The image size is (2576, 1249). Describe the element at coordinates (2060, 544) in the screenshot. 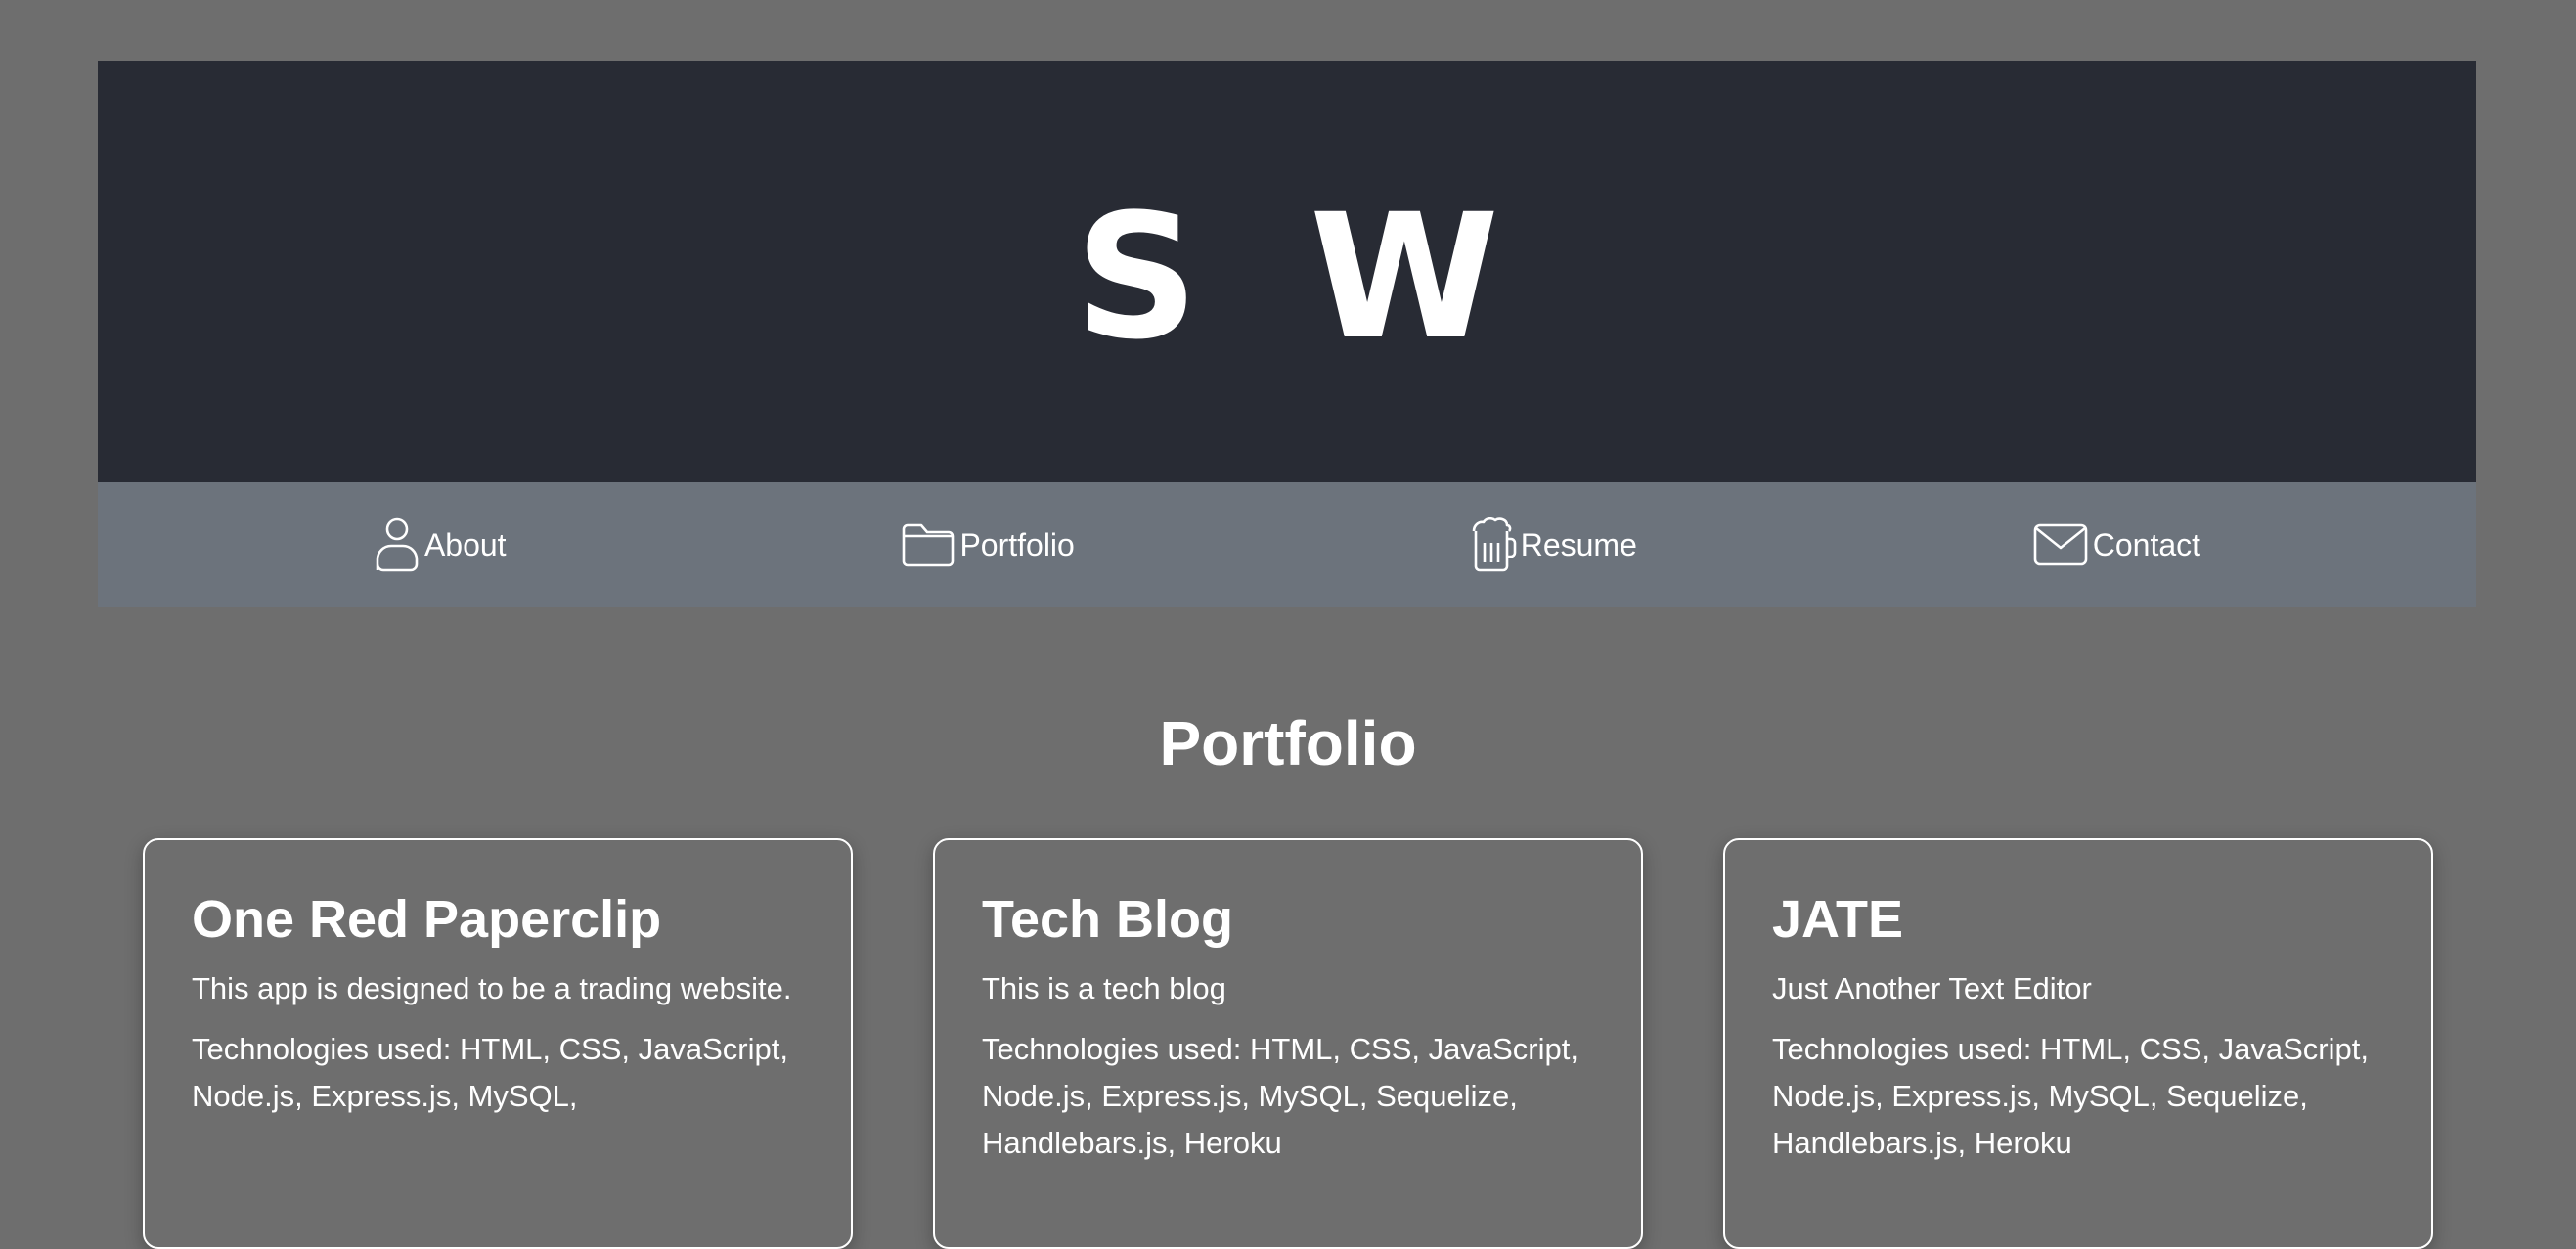

I see `envelope-icon` at that location.